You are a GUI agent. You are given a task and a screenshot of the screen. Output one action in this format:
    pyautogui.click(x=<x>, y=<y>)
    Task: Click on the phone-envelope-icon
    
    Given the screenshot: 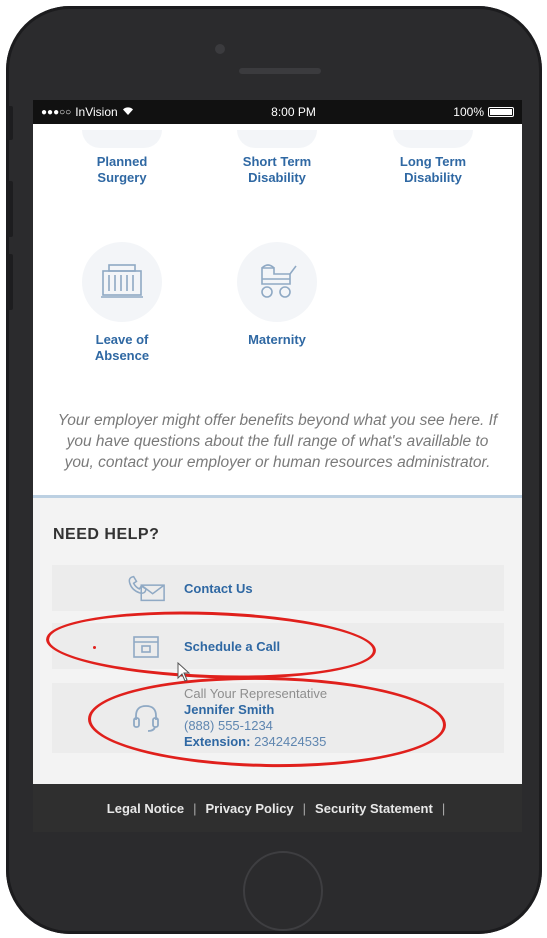 What is the action you would take?
    pyautogui.click(x=146, y=588)
    